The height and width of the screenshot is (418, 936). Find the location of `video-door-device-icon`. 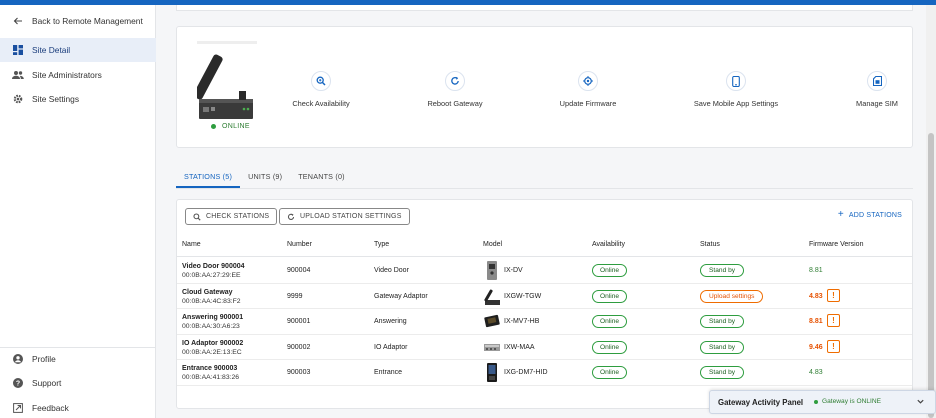

video-door-device-icon is located at coordinates (492, 270).